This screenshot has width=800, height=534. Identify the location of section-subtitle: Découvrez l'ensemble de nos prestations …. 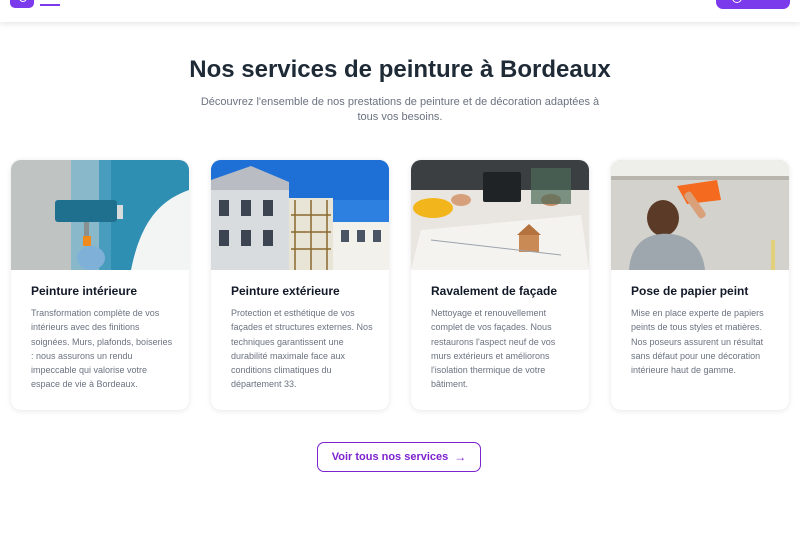
(400, 109).